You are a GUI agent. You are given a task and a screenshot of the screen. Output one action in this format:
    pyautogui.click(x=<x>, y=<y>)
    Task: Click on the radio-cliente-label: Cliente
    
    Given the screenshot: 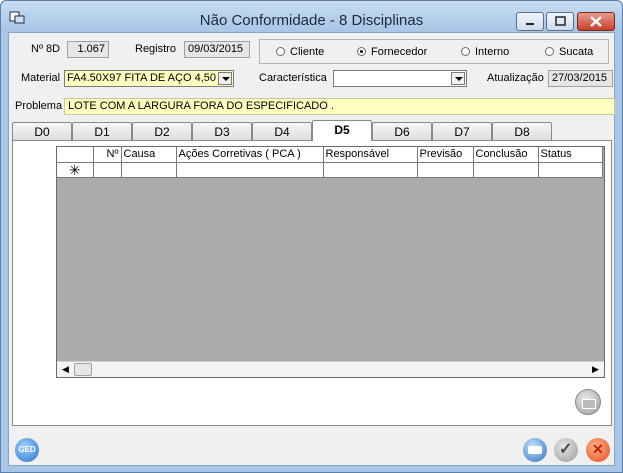 What is the action you would take?
    pyautogui.click(x=307, y=52)
    